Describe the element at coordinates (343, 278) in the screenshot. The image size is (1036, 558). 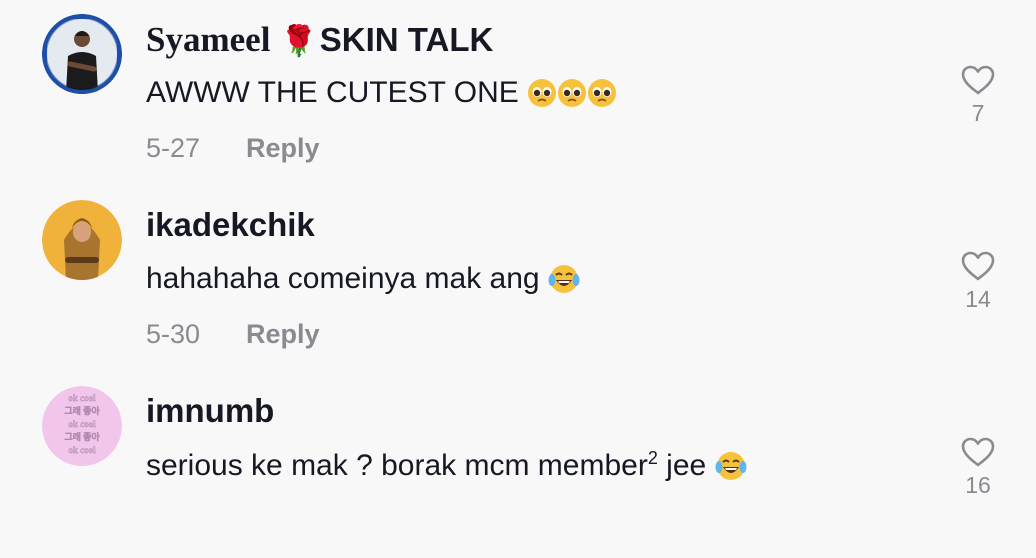
I see `comment-text-body: hahahaha comeinya mak ang` at that location.